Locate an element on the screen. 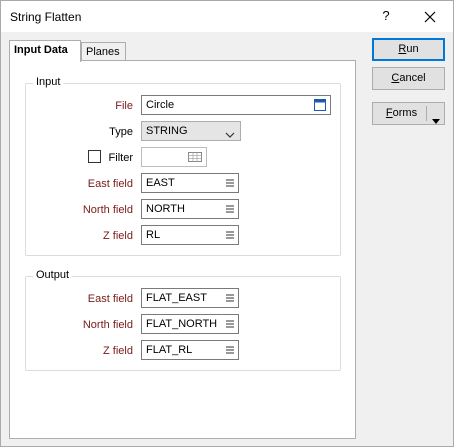  input-east-field: EAST is located at coordinates (190, 183).